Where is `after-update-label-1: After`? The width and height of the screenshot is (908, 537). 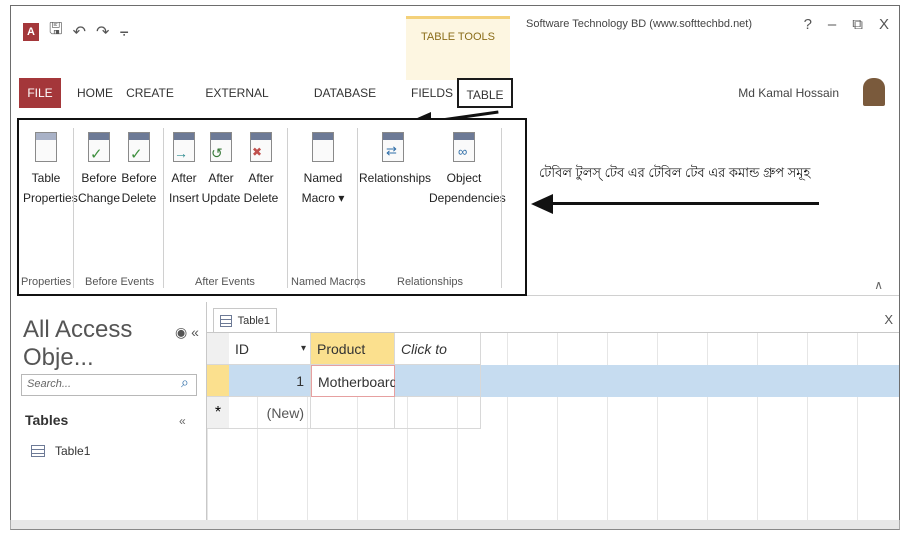 after-update-label-1: After is located at coordinates (221, 178).